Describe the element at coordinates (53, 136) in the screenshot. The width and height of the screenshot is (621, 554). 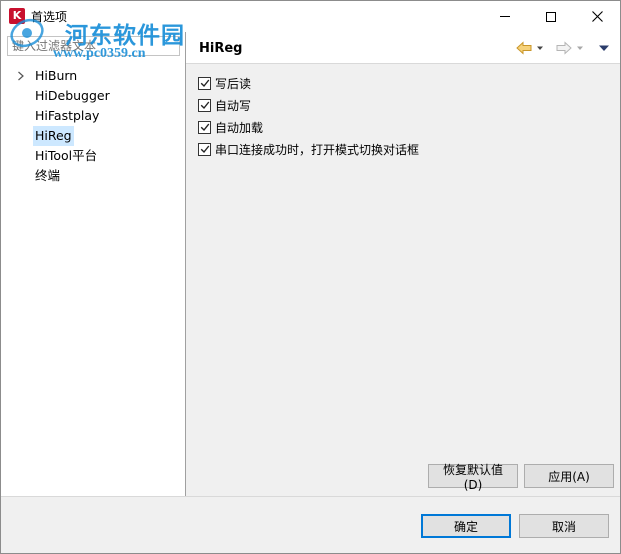
I see `tree-item-label: HiReg` at that location.